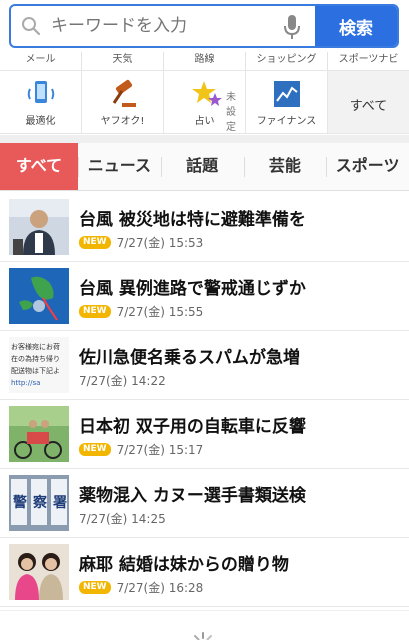  I want to click on search-bar: 検索, so click(204, 26).